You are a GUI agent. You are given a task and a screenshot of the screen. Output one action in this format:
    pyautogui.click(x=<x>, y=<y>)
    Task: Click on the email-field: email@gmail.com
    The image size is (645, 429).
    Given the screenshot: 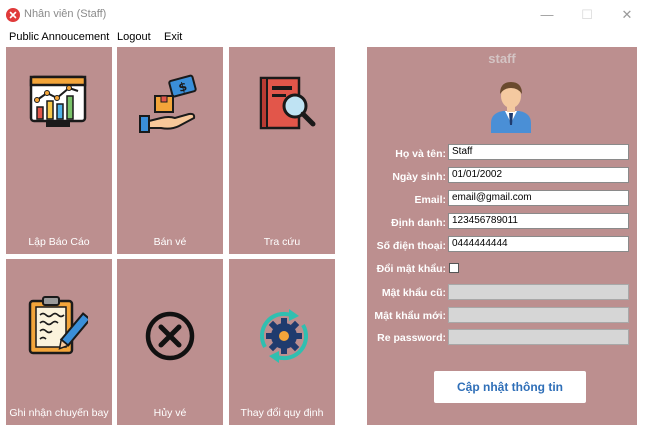 What is the action you would take?
    pyautogui.click(x=538, y=198)
    